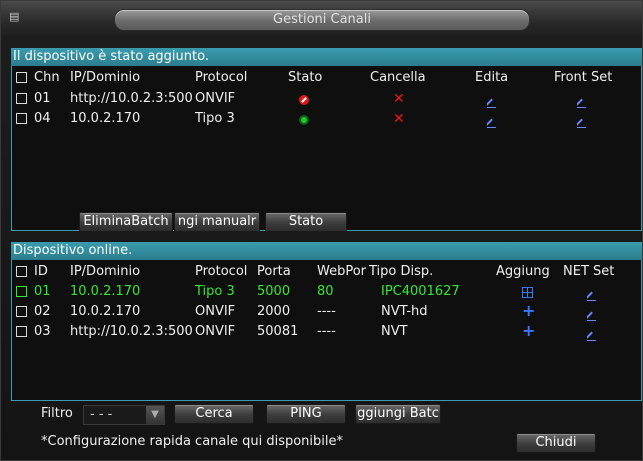  Describe the element at coordinates (326, 251) in the screenshot. I see `online-devices-header: Dispositivo online.` at that location.